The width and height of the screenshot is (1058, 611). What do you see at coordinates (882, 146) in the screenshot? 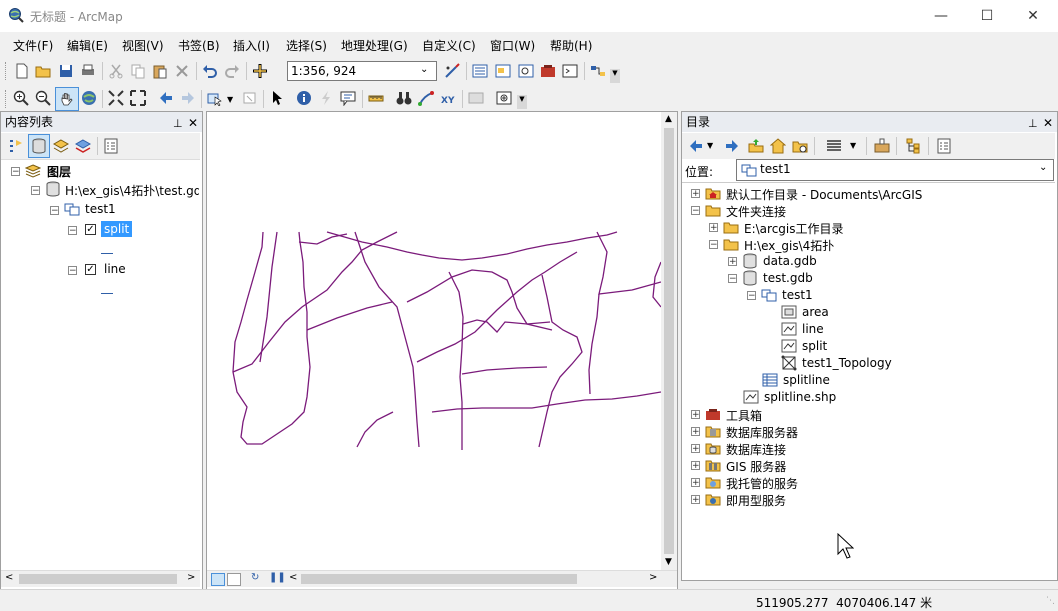
I see `toggle-contents-panel-icon` at bounding box center [882, 146].